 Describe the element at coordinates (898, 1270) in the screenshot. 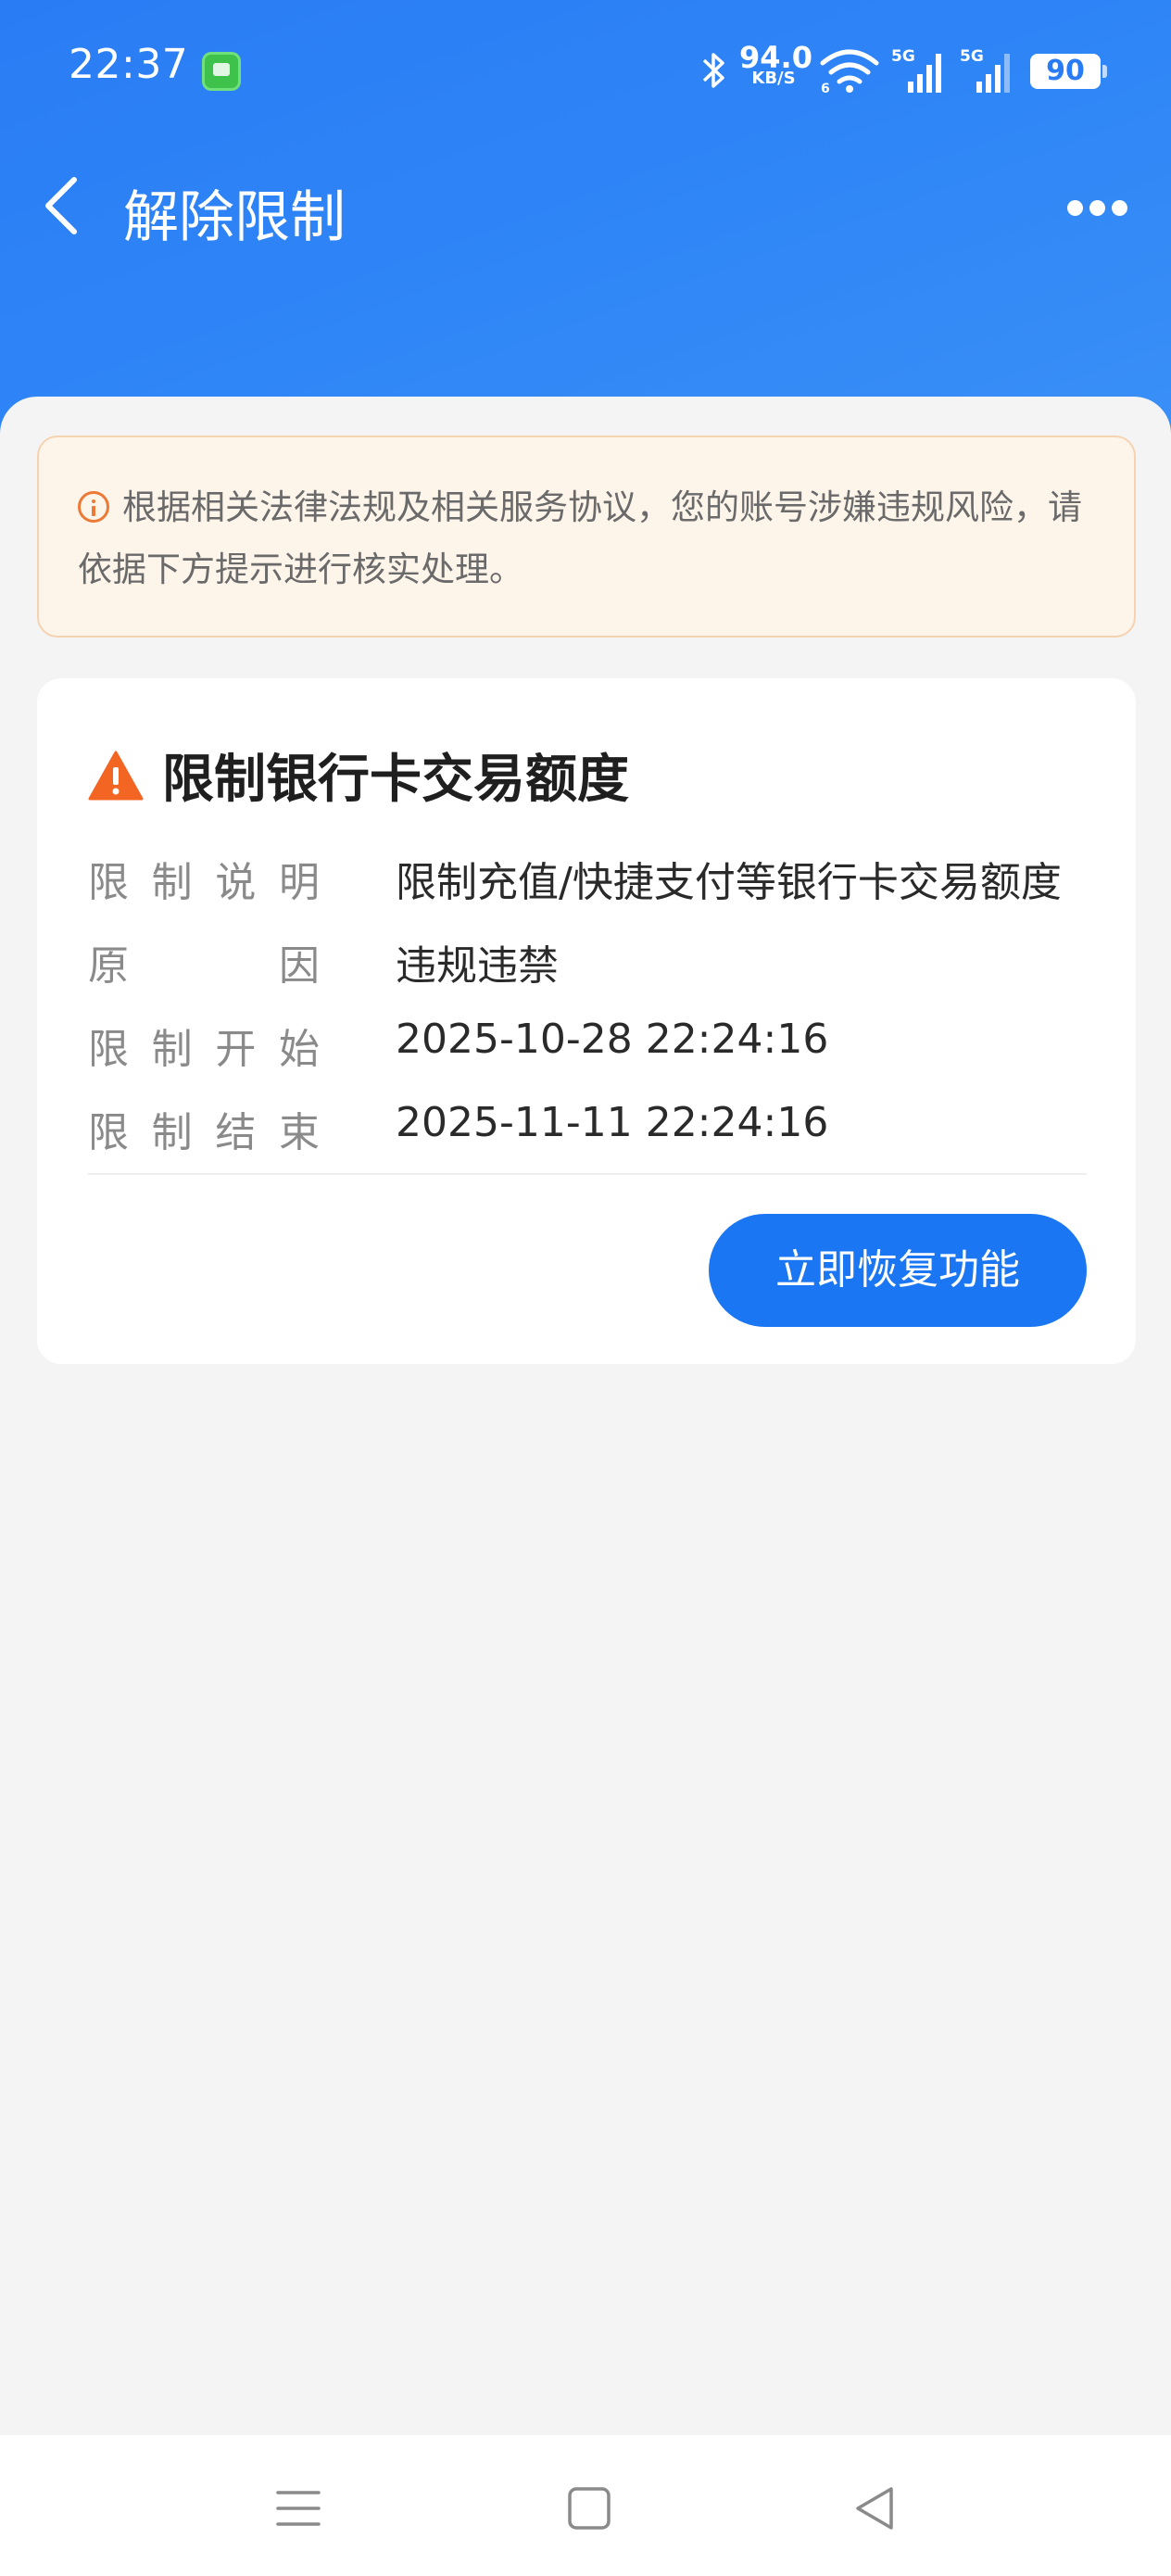

I see `restore-function-button: 立即恢复功能` at that location.